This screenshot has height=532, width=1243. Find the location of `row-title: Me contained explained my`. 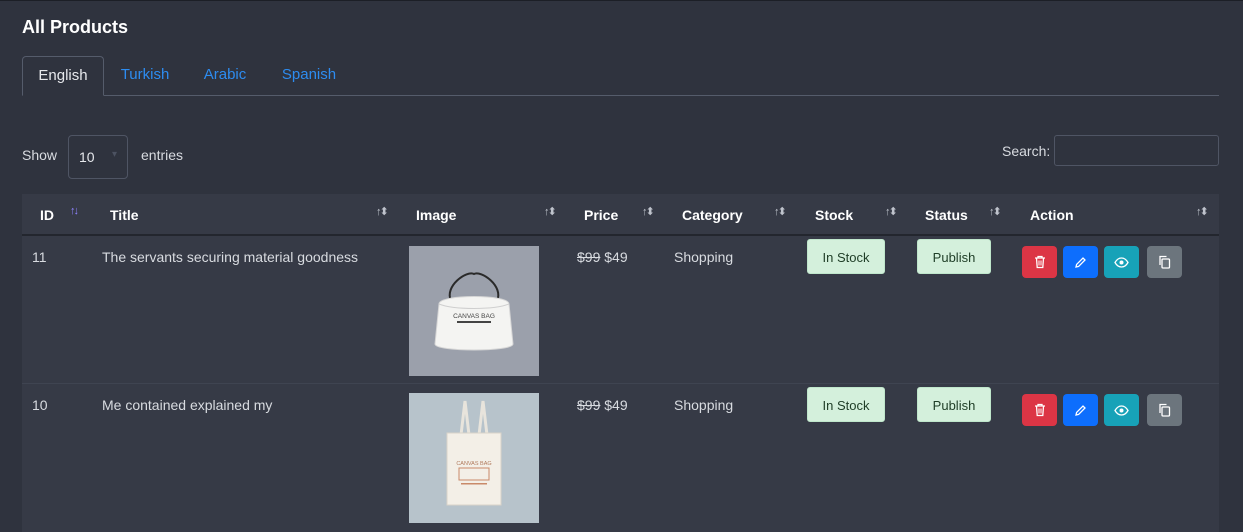

row-title: Me contained explained my is located at coordinates (187, 405).